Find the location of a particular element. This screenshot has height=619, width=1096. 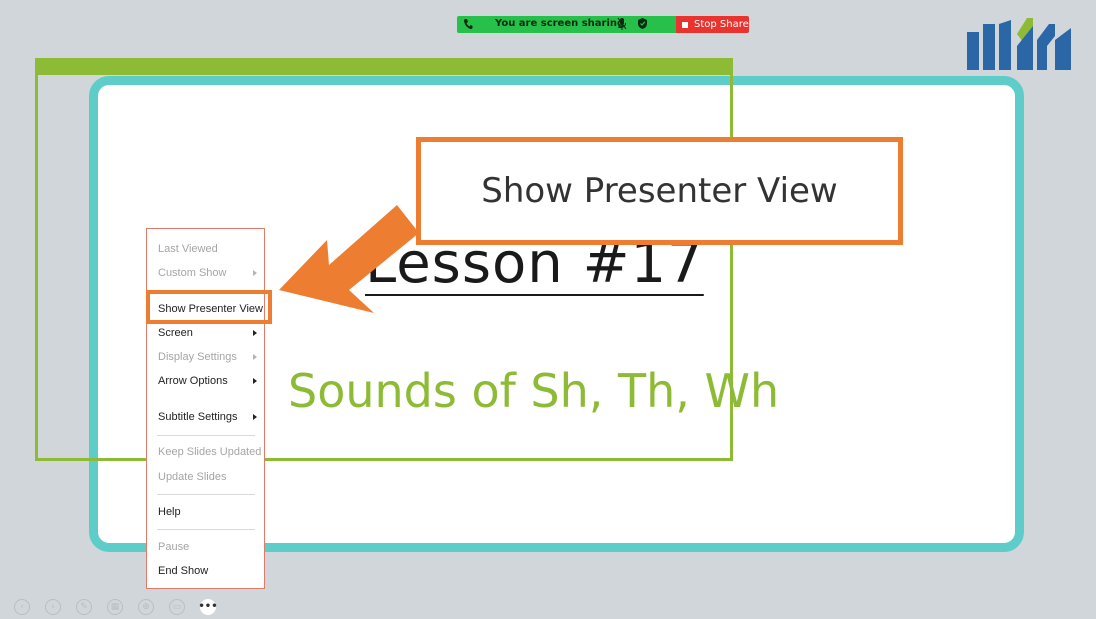

menu-item-keep-slides-updated: Keep Slides Updated is located at coordinates (209, 452).